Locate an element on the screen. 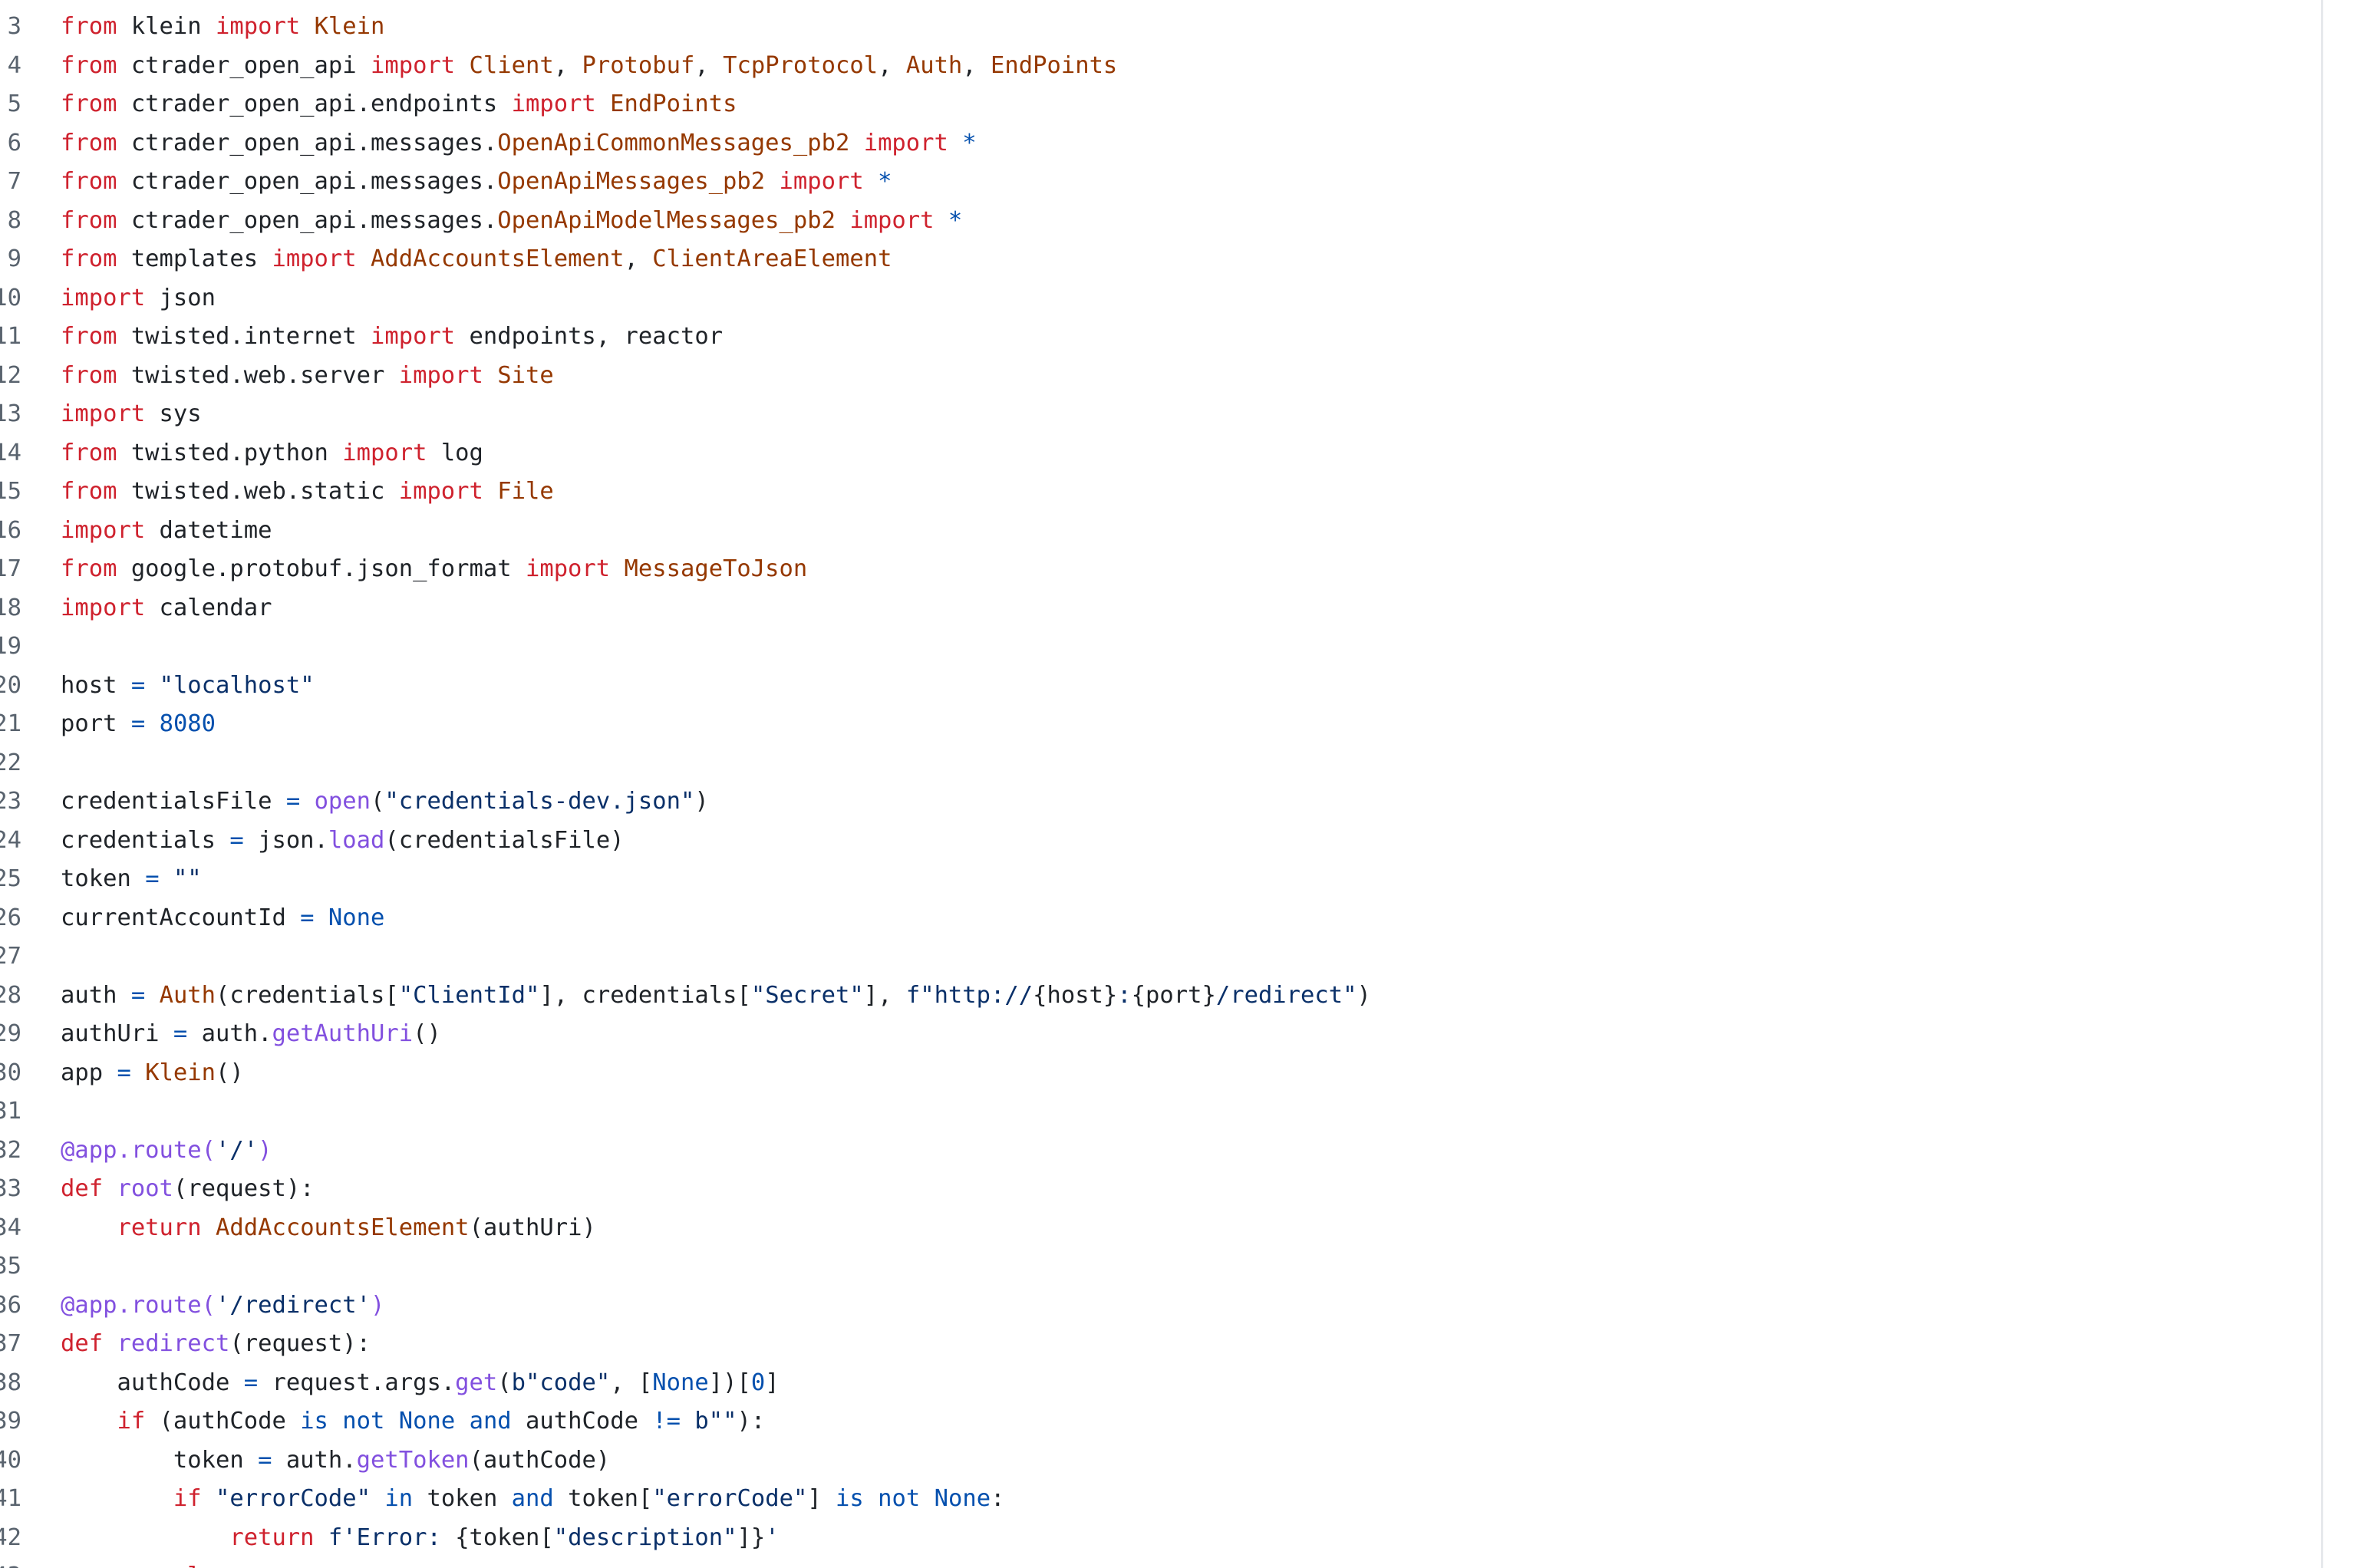  line-number: 31 is located at coordinates (10, 1112).